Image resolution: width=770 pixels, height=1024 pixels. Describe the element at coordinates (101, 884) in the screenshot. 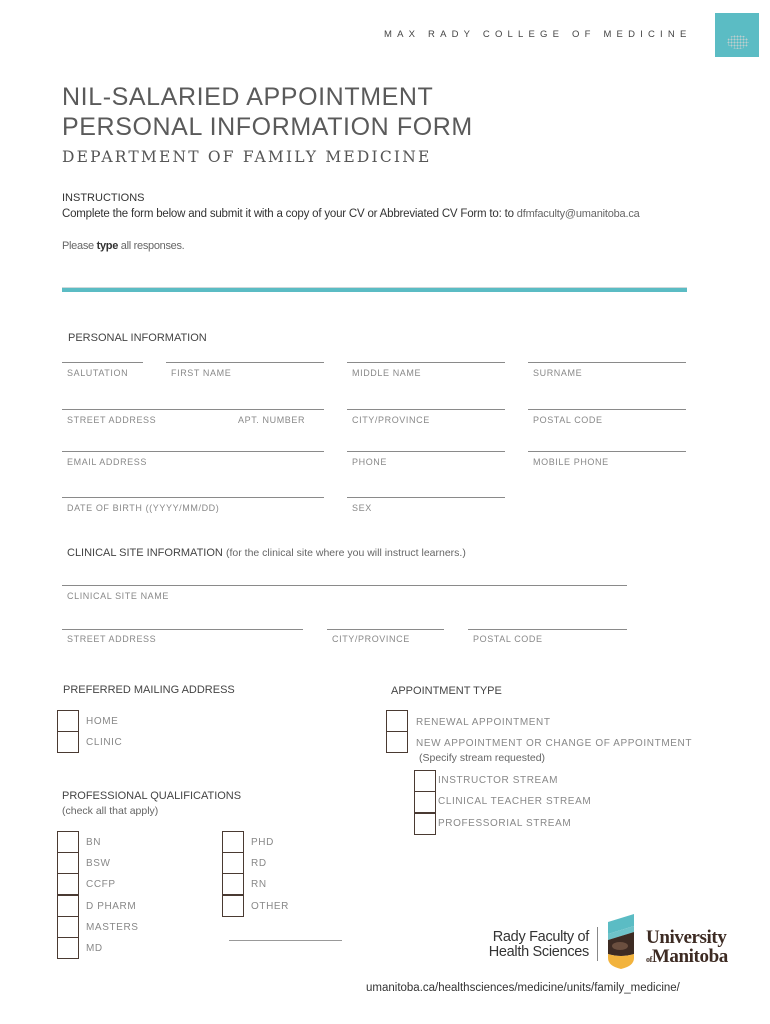

I see `ccfp-label: CCFP` at that location.